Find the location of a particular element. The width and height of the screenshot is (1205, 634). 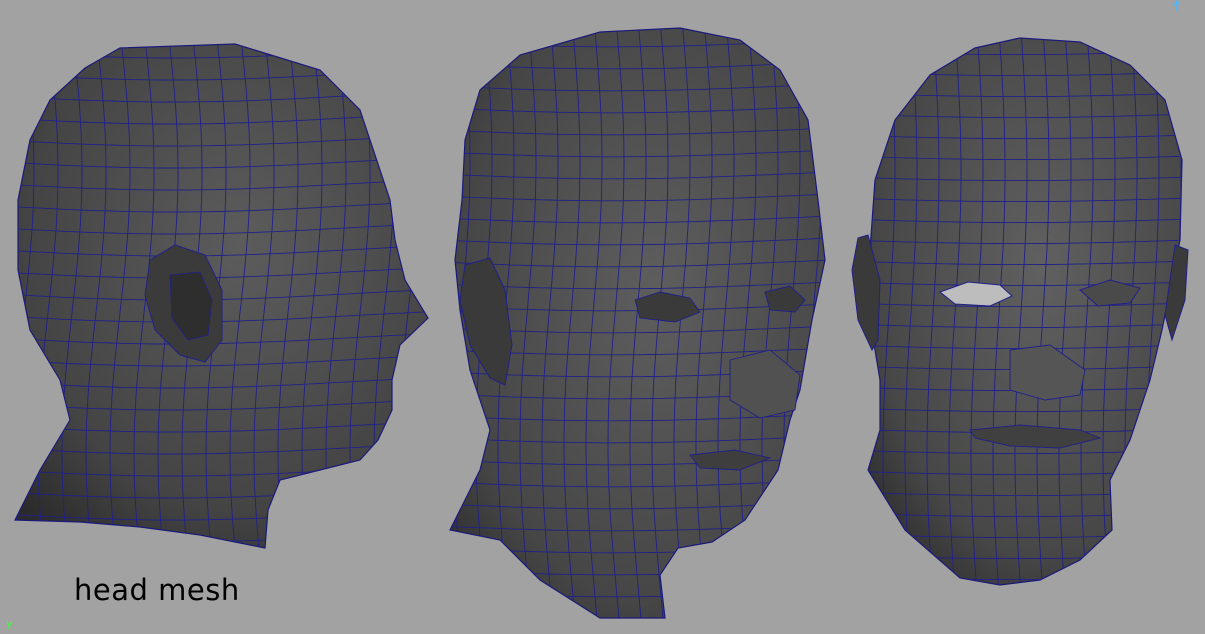

caption-label: head mesh is located at coordinates (157, 590).